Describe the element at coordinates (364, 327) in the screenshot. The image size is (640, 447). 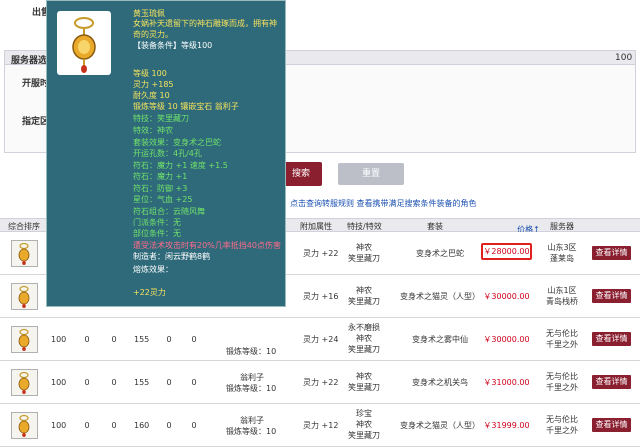
I see `special-cell: 永不磨损` at that location.